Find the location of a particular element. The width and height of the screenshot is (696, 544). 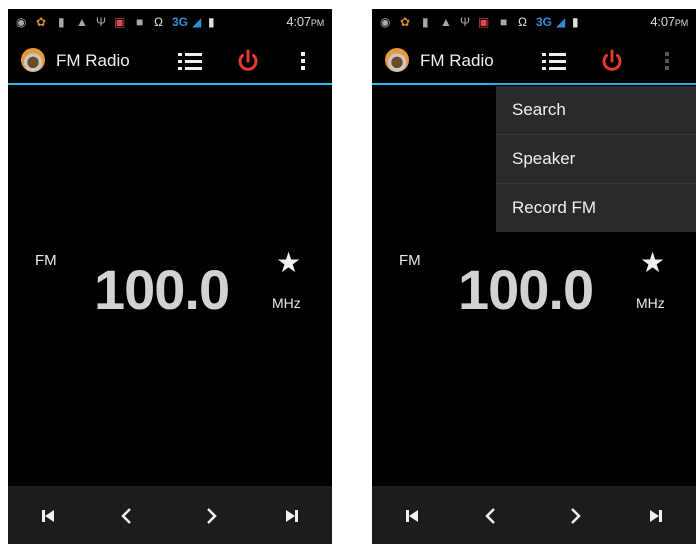

menu-item-speaker: Speaker is located at coordinates (596, 159).